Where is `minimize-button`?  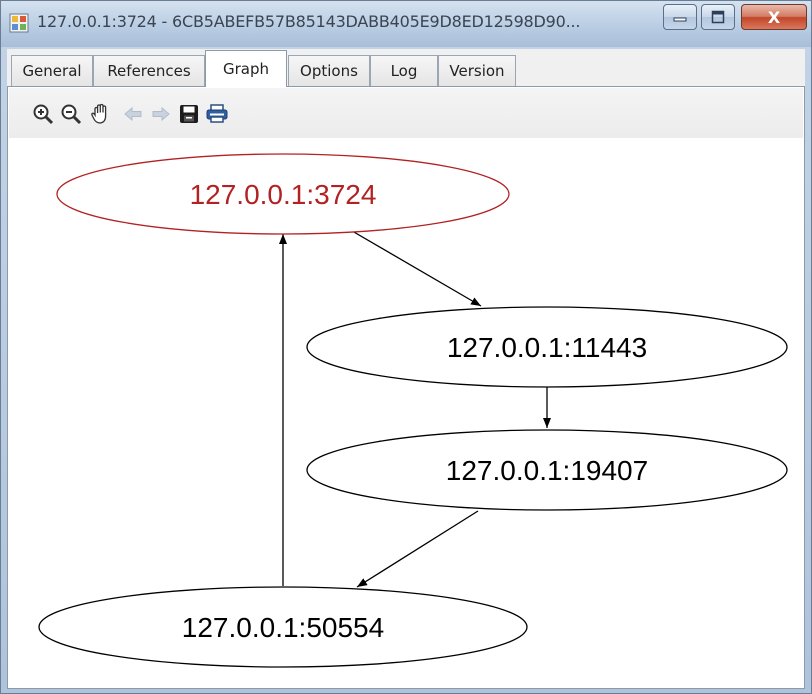
minimize-button is located at coordinates (680, 17).